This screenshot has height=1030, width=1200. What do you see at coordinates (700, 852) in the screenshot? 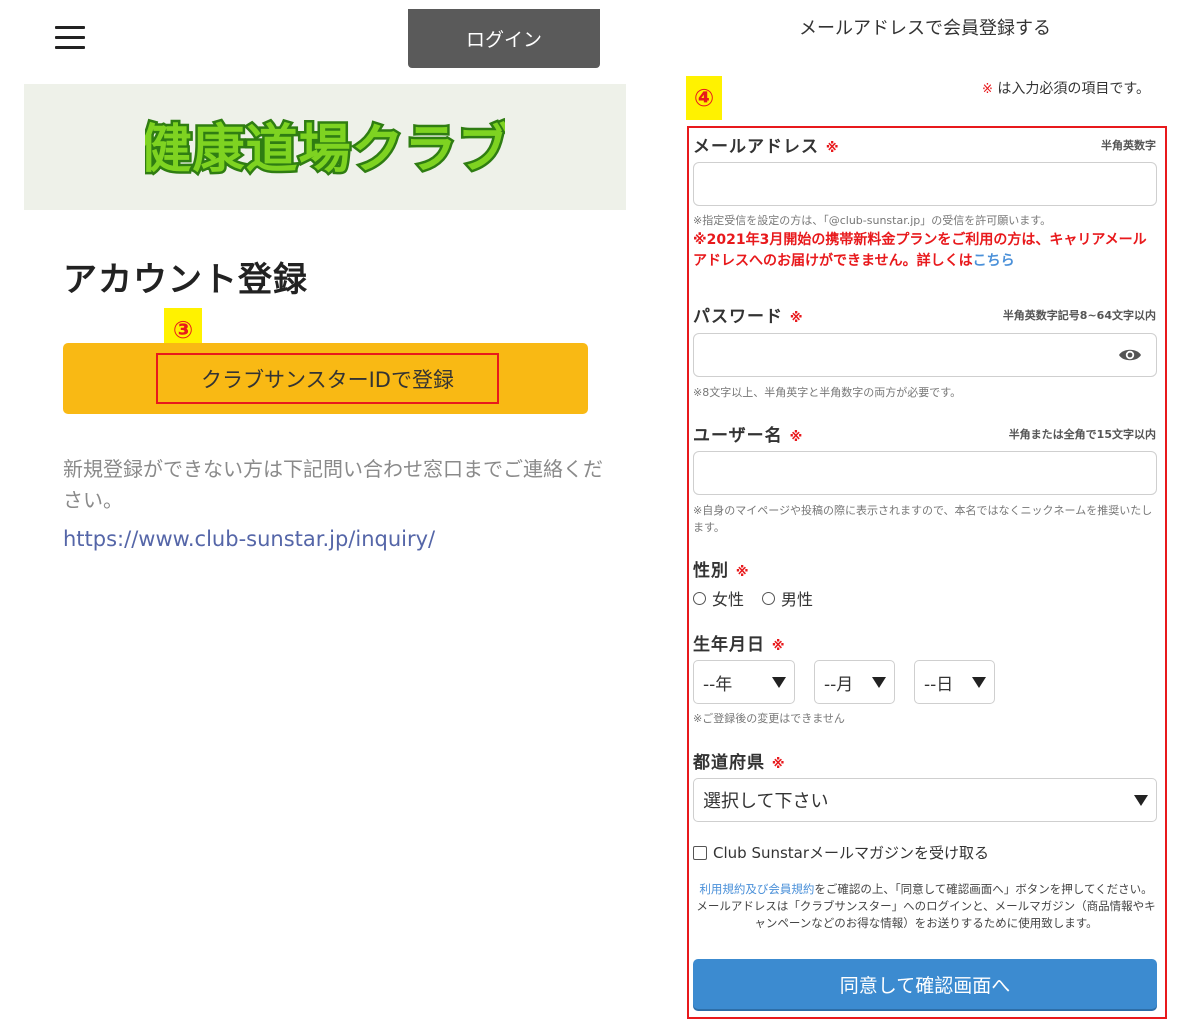
I see `newsletter-checkbox` at bounding box center [700, 852].